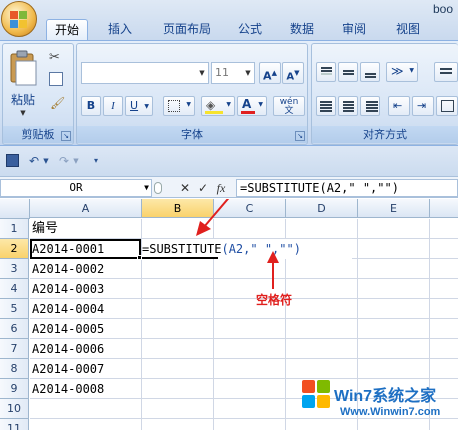  What do you see at coordinates (67, 329) in the screenshot?
I see `cell-a6: A2014-0005` at bounding box center [67, 329].